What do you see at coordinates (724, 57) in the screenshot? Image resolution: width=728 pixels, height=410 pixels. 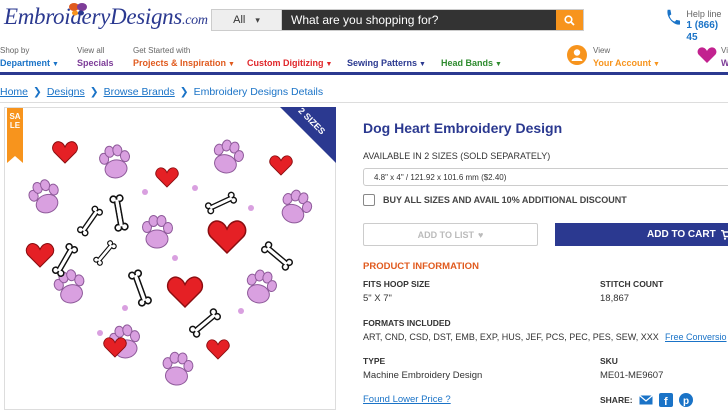 I see `nav-wishlist: Vi W` at bounding box center [724, 57].